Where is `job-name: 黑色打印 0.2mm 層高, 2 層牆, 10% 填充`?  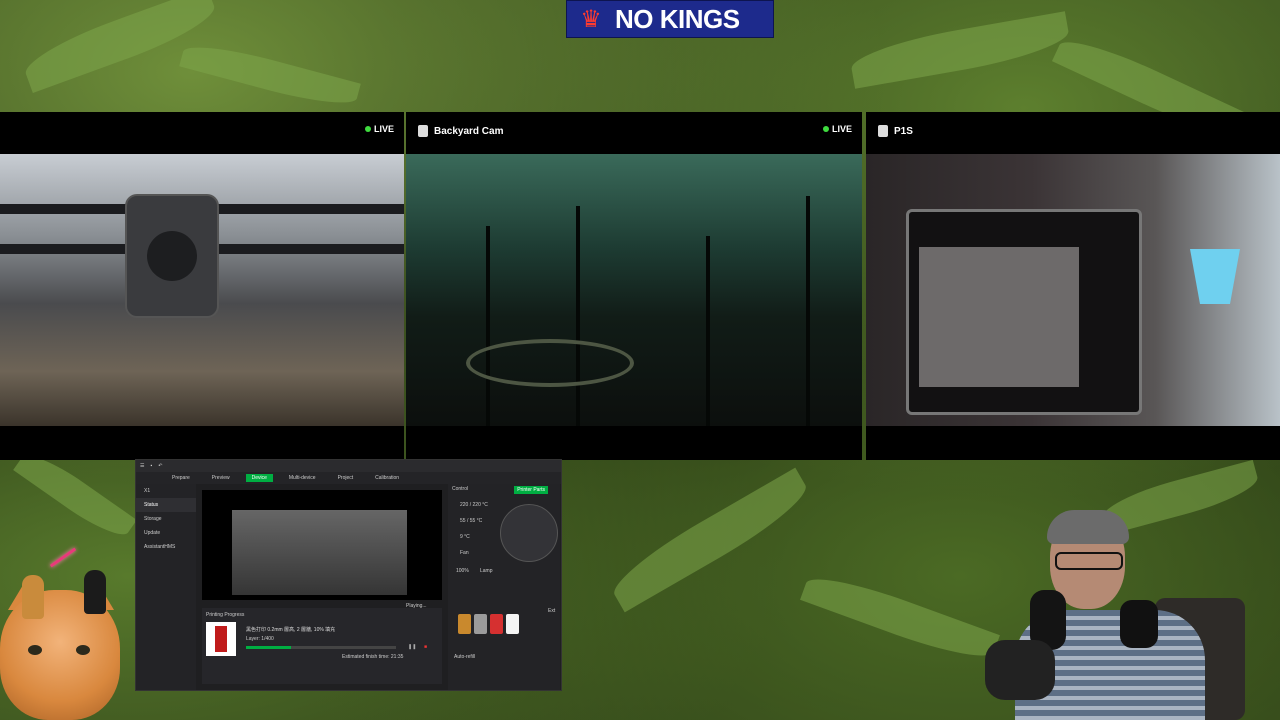 job-name: 黑色打印 0.2mm 層高, 2 層牆, 10% 填充 is located at coordinates (291, 630).